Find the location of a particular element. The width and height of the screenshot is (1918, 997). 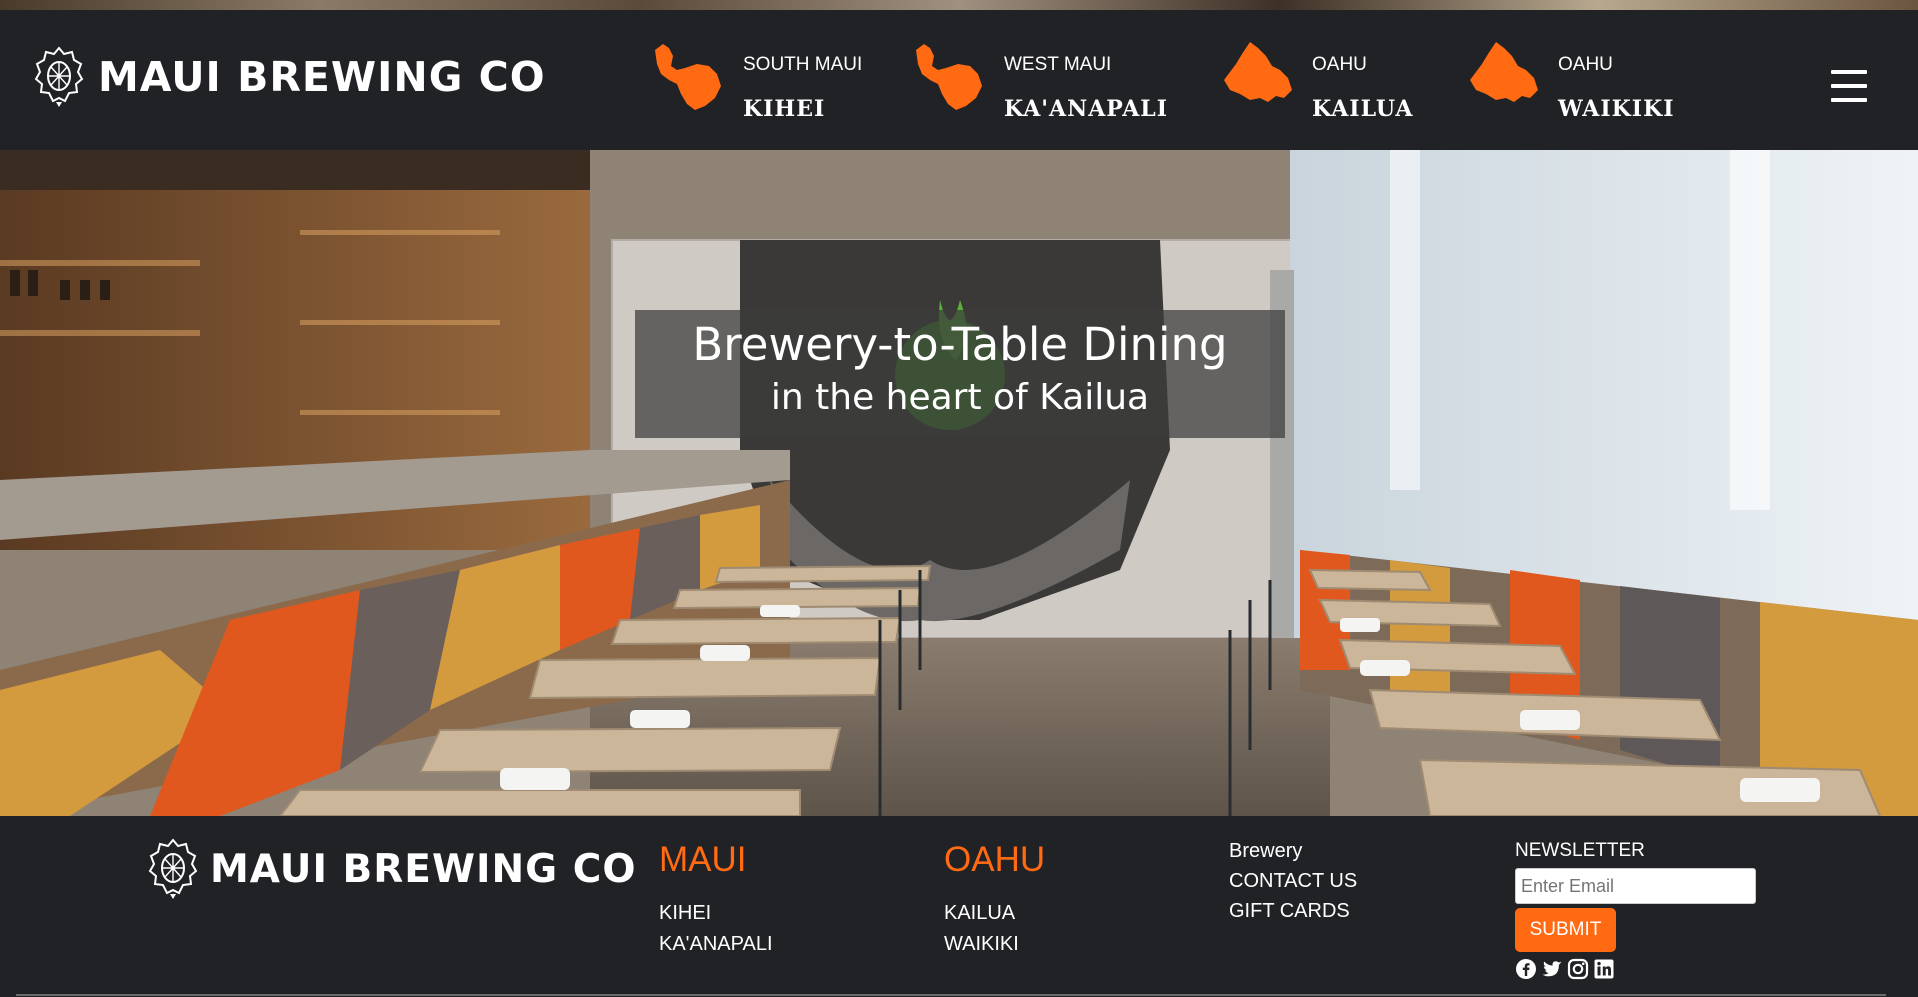

location-town: WAIKIKI is located at coordinates (1616, 109).